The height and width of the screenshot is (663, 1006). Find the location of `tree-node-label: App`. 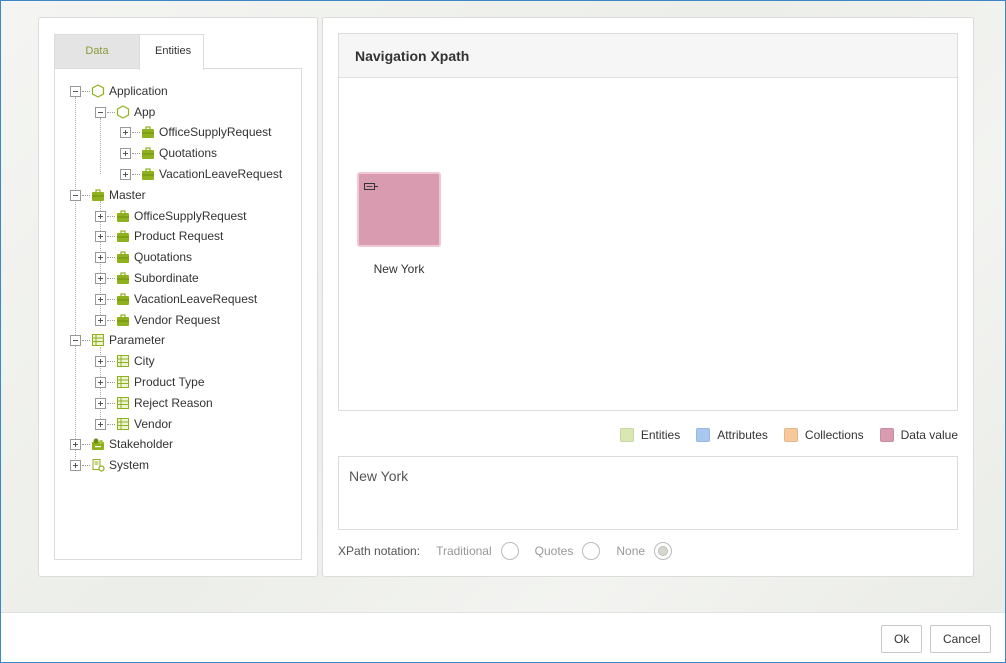

tree-node-label: App is located at coordinates (145, 112).